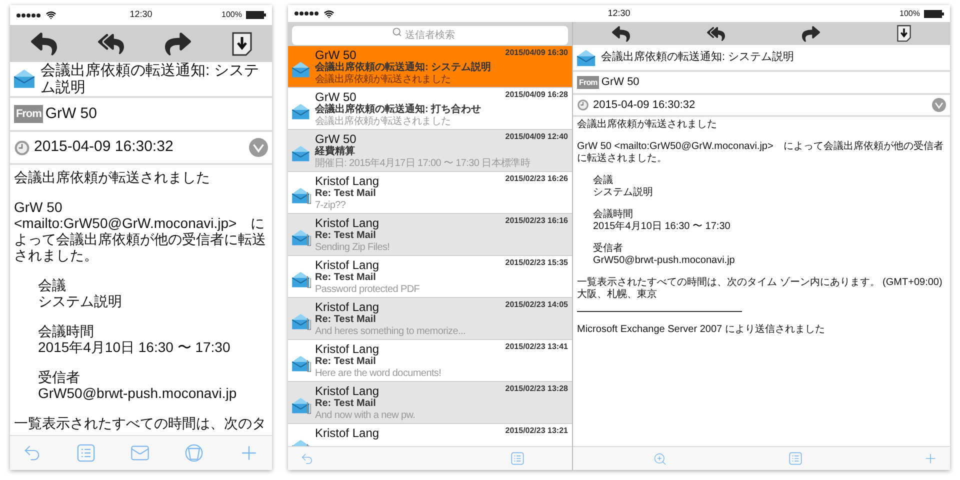  I want to click on message-list-item: Kristof Lang 2015/02/23 13:41 Re: Test Mail Here are the word documents!, so click(430, 361).